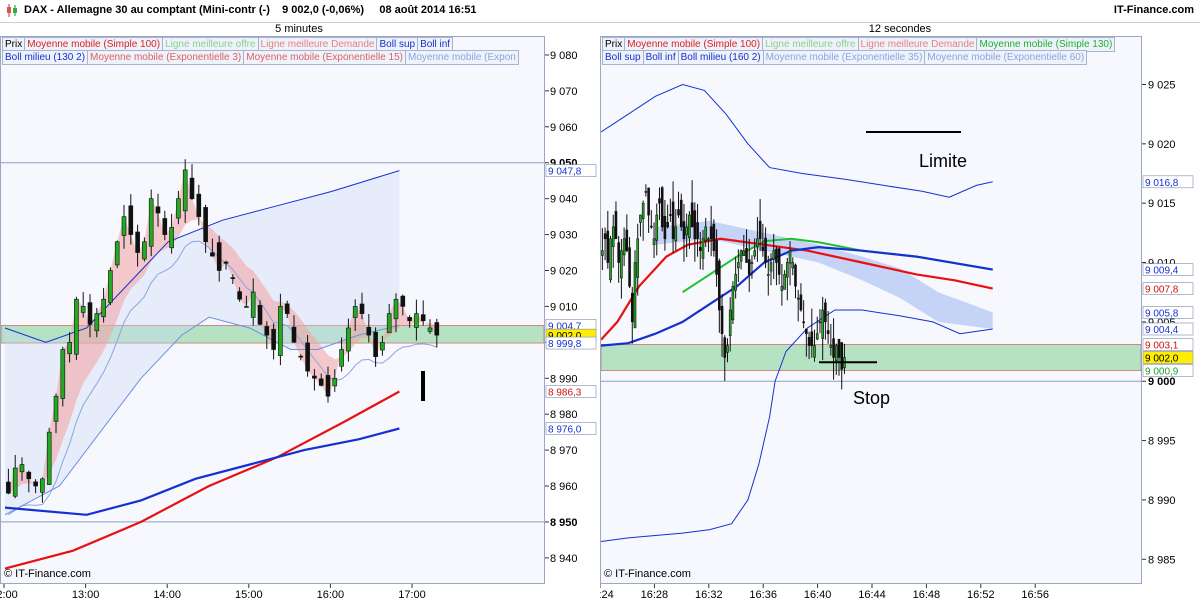 Image resolution: width=1200 pixels, height=605 pixels. What do you see at coordinates (927, 594) in the screenshot?
I see `x-tick-label: 16:48` at bounding box center [927, 594].